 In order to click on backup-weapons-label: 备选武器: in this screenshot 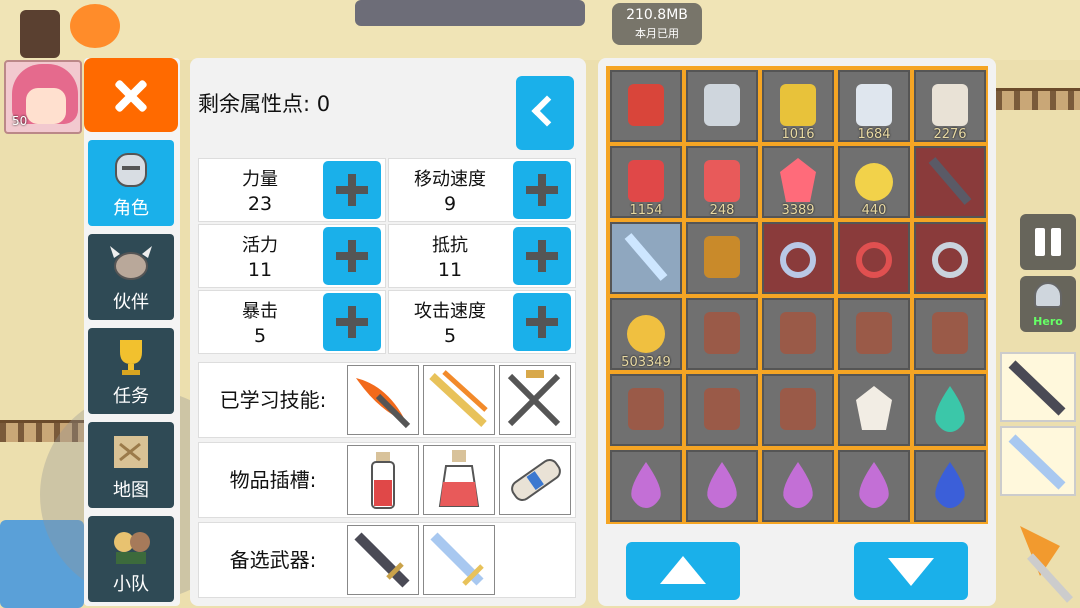, I will do `click(273, 560)`.